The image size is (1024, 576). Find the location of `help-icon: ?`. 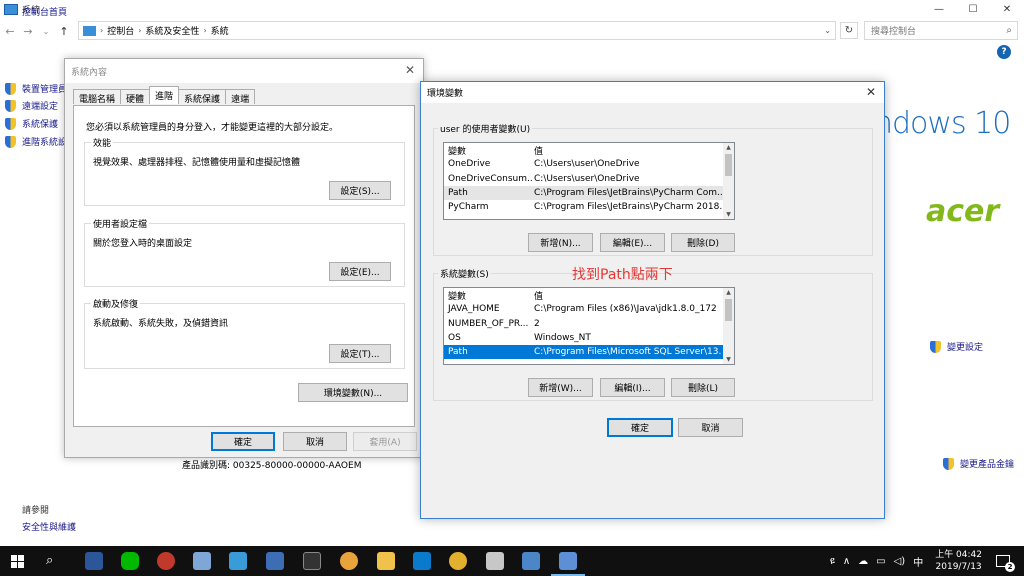

help-icon: ? is located at coordinates (1004, 52).